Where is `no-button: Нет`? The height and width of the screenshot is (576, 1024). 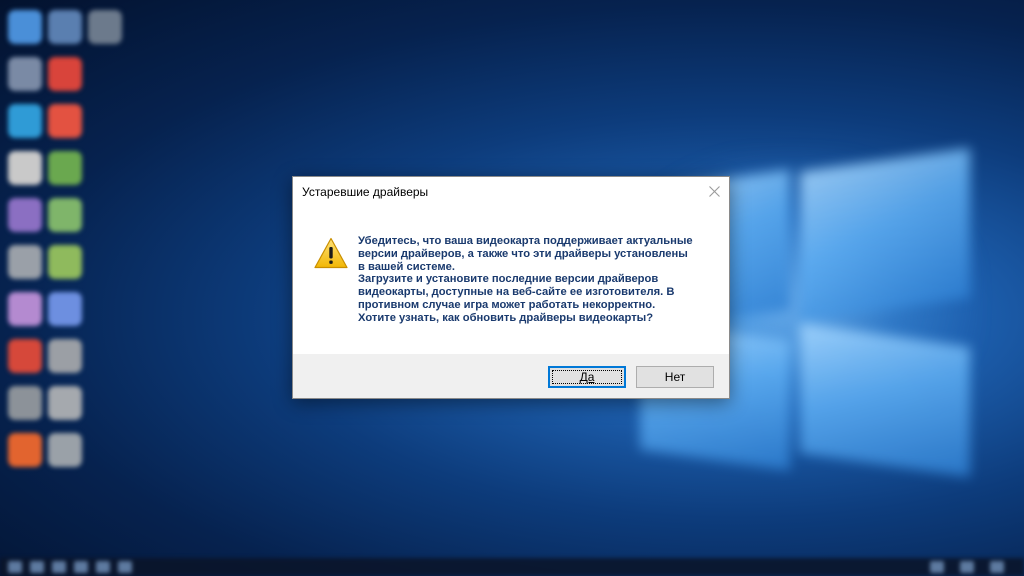 no-button: Нет is located at coordinates (675, 377).